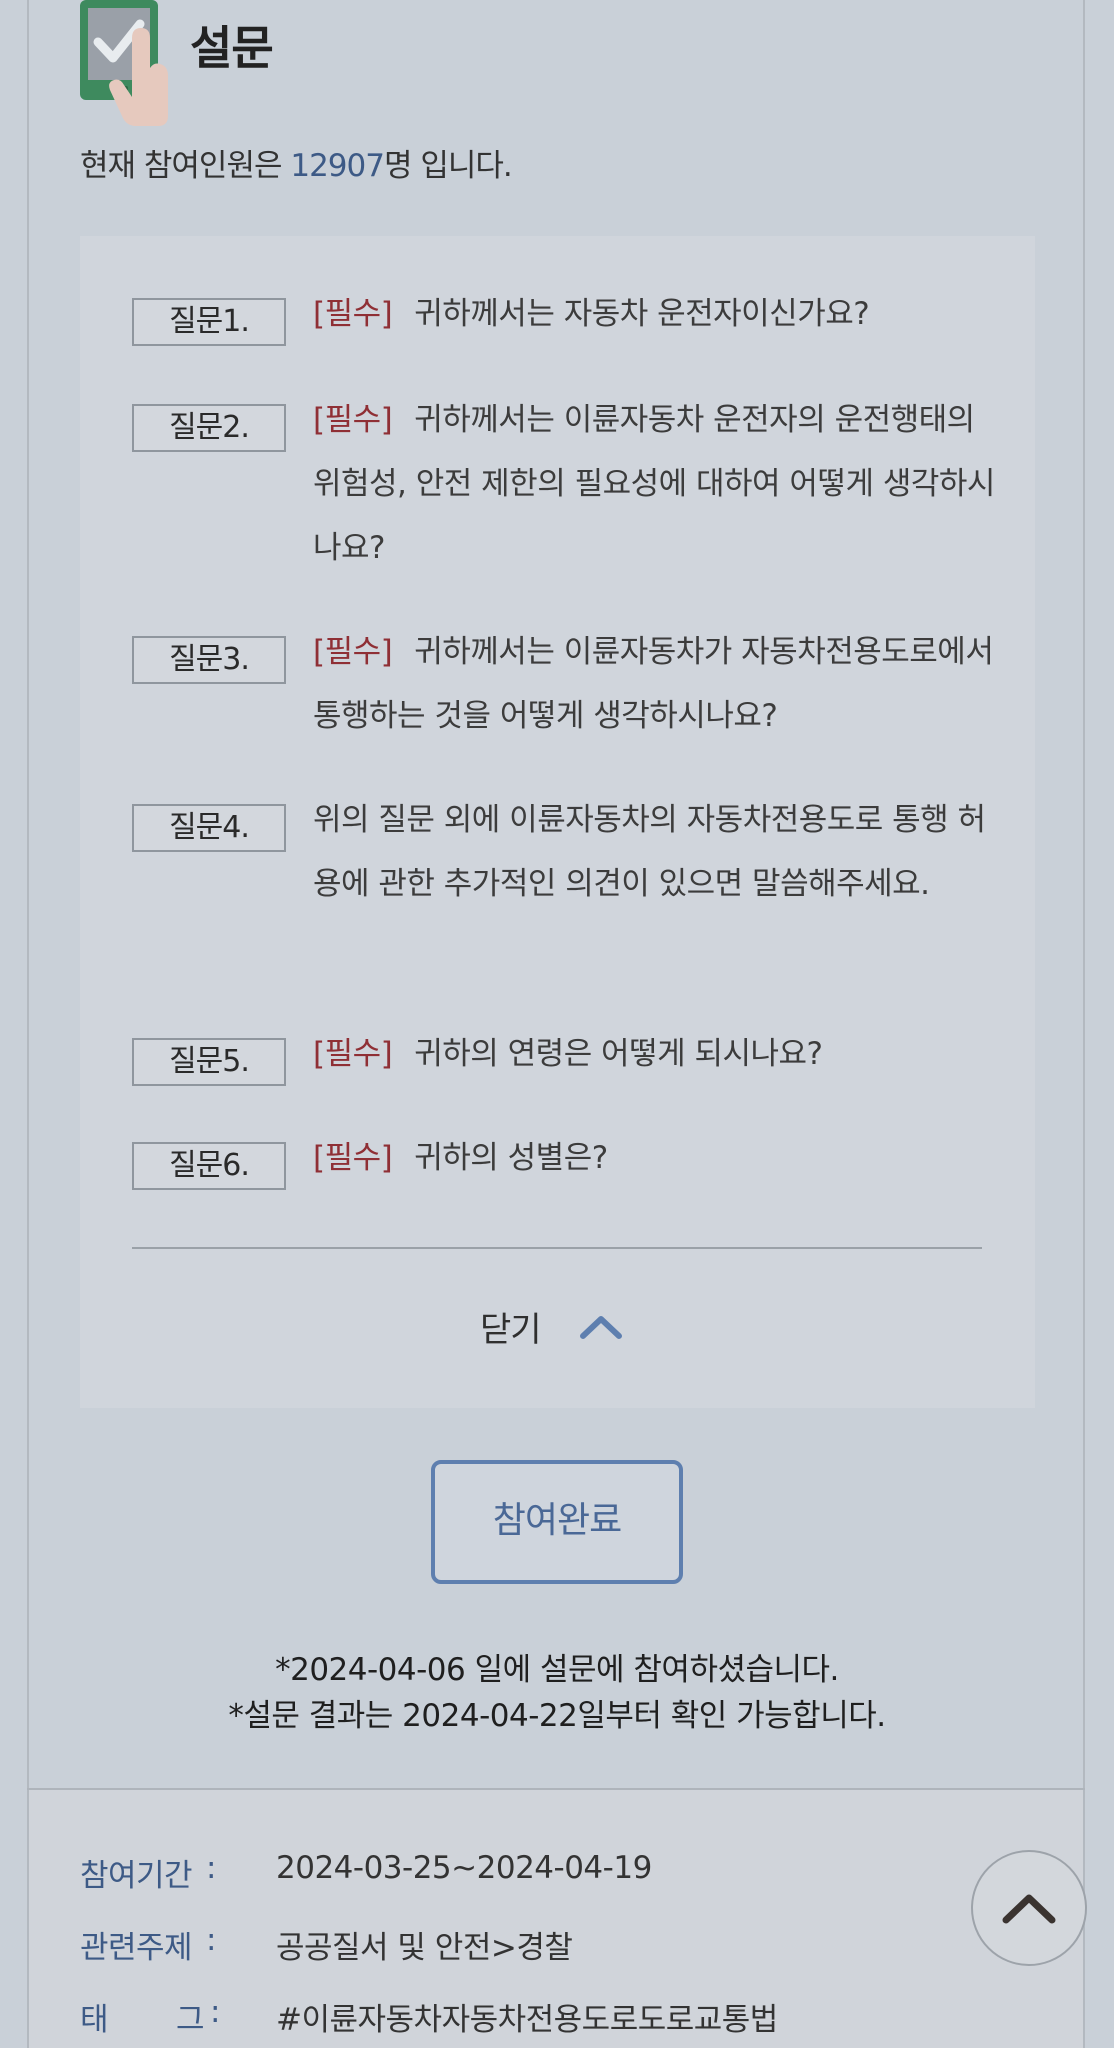 This screenshot has height=2048, width=1114. What do you see at coordinates (618, 1054) in the screenshot?
I see `question-body: 귀하의 연령은 어떻게 되시나요?` at bounding box center [618, 1054].